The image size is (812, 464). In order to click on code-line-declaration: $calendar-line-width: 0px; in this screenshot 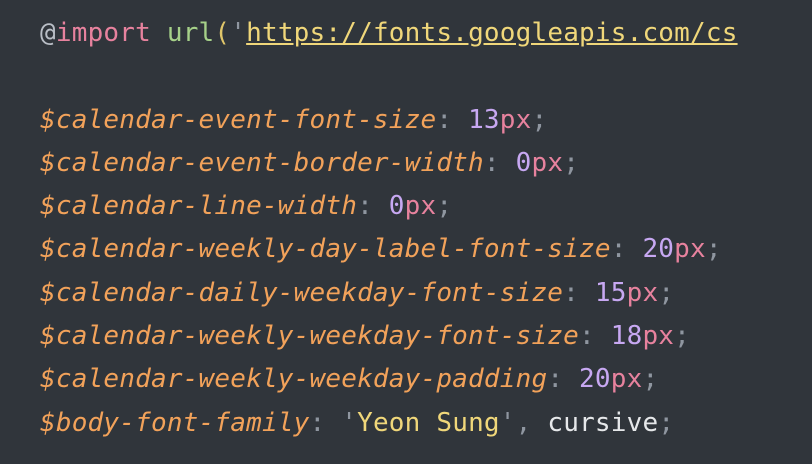, I will do `click(426, 206)`.